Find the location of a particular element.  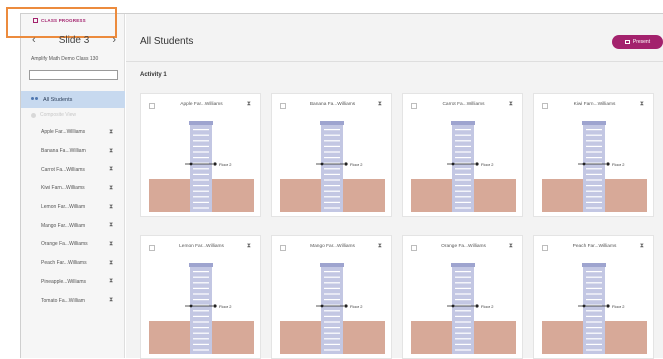

student-list-item: Lemon Far...William ⧗ is located at coordinates (73, 207).